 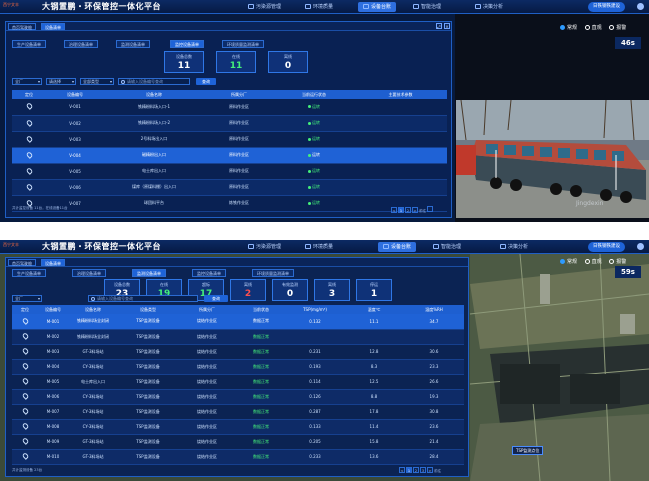 What do you see at coordinates (273, 273) in the screenshot?
I see `tab-env-quality: 环境质量监测清单` at bounding box center [273, 273].